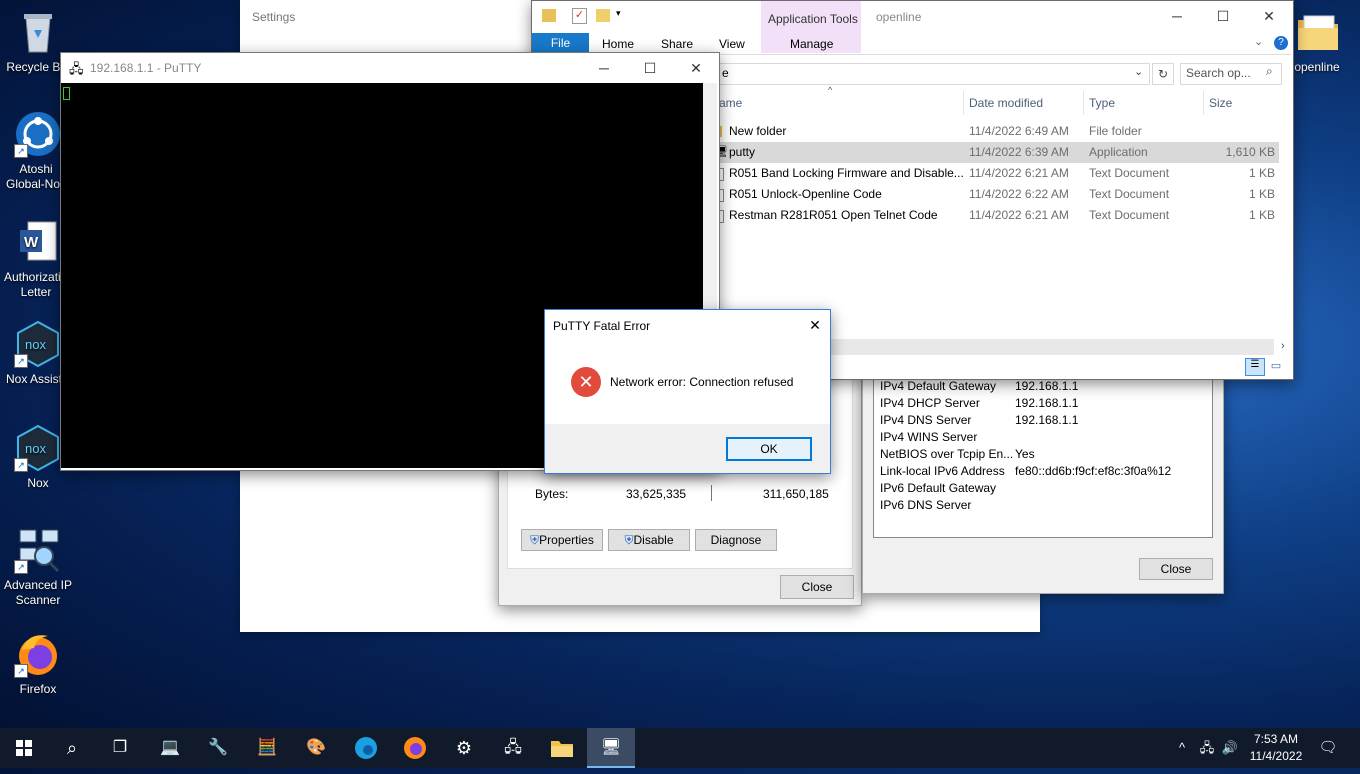 This screenshot has width=1360, height=774. What do you see at coordinates (899, 17) in the screenshot?
I see `explorer-title: openline` at bounding box center [899, 17].